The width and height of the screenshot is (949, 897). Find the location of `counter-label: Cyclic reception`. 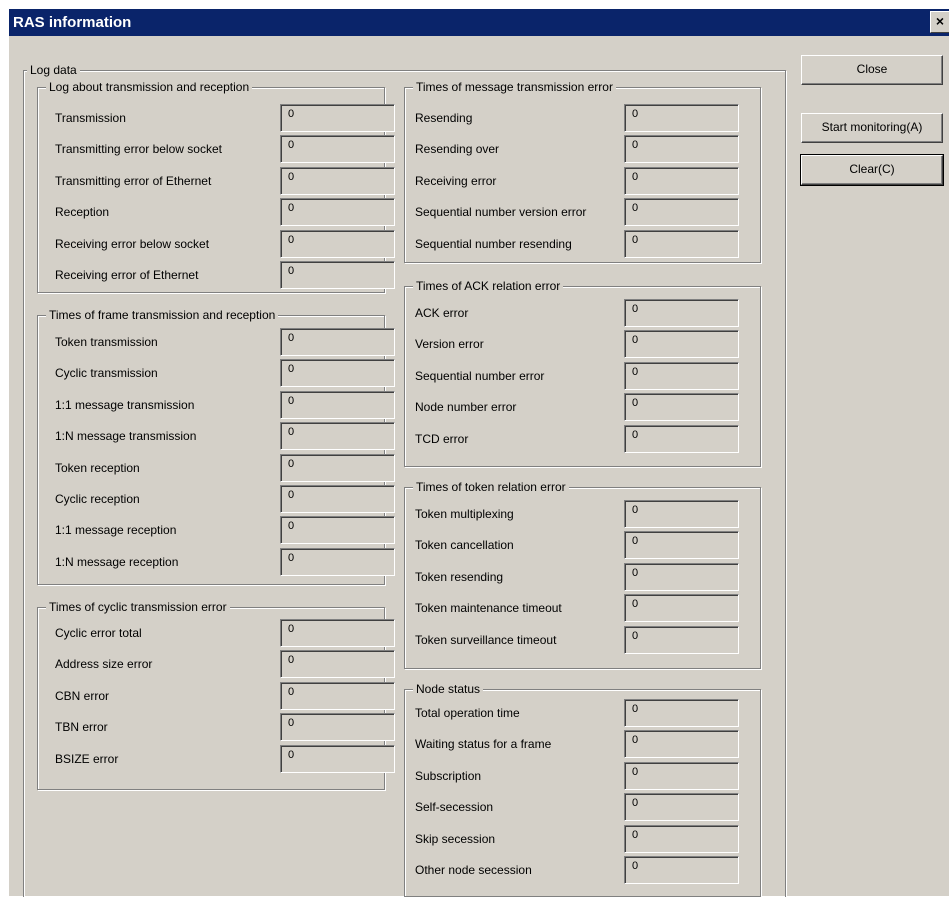

counter-label: Cyclic reception is located at coordinates (97, 499).